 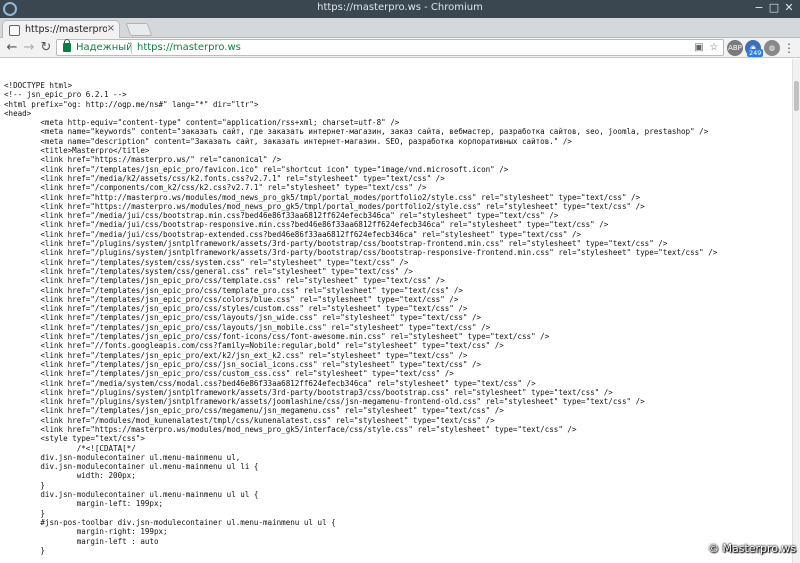 I want to click on minimize-button: −, so click(x=759, y=8).